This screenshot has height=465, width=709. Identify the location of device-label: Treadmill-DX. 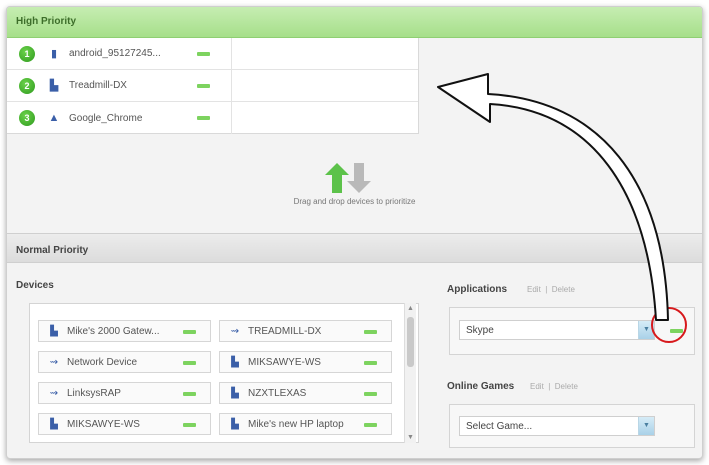
(98, 85).